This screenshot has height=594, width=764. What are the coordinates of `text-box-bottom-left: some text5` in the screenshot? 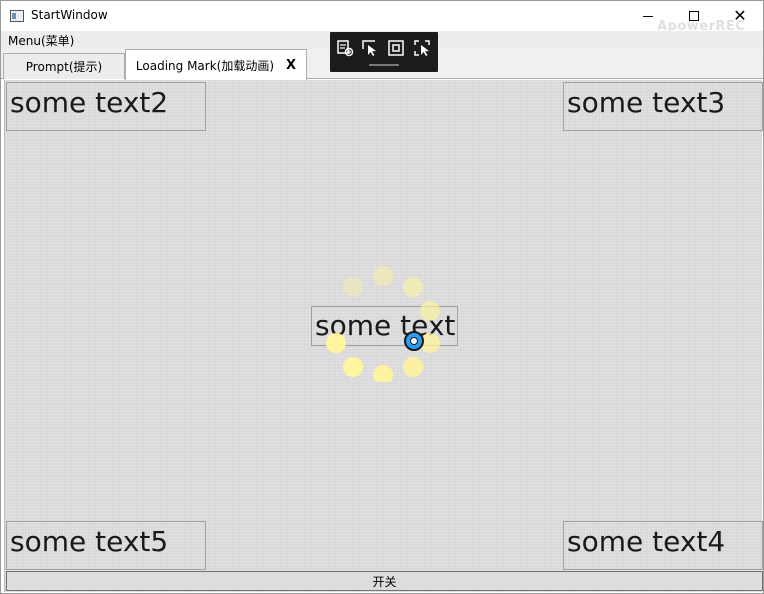 It's located at (106, 545).